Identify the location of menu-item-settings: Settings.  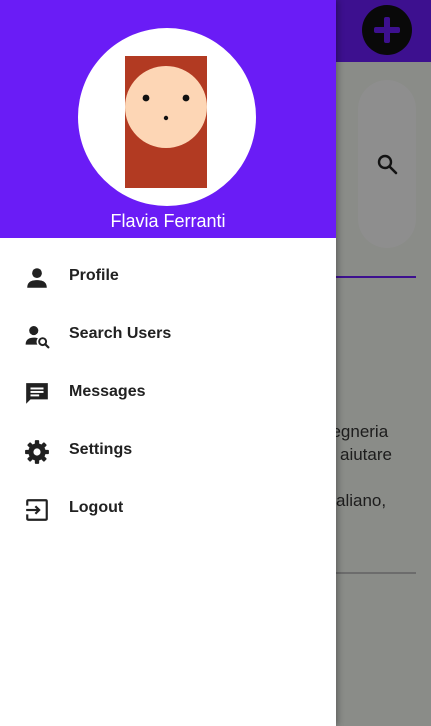
(168, 451).